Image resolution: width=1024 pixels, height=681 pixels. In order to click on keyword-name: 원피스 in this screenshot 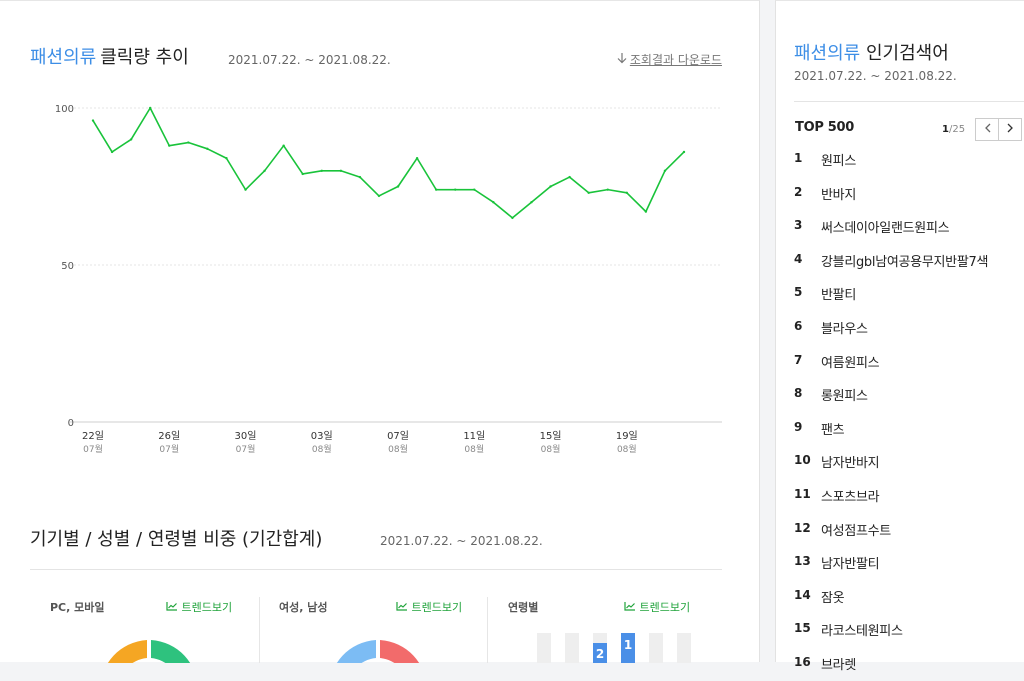, I will do `click(838, 161)`.